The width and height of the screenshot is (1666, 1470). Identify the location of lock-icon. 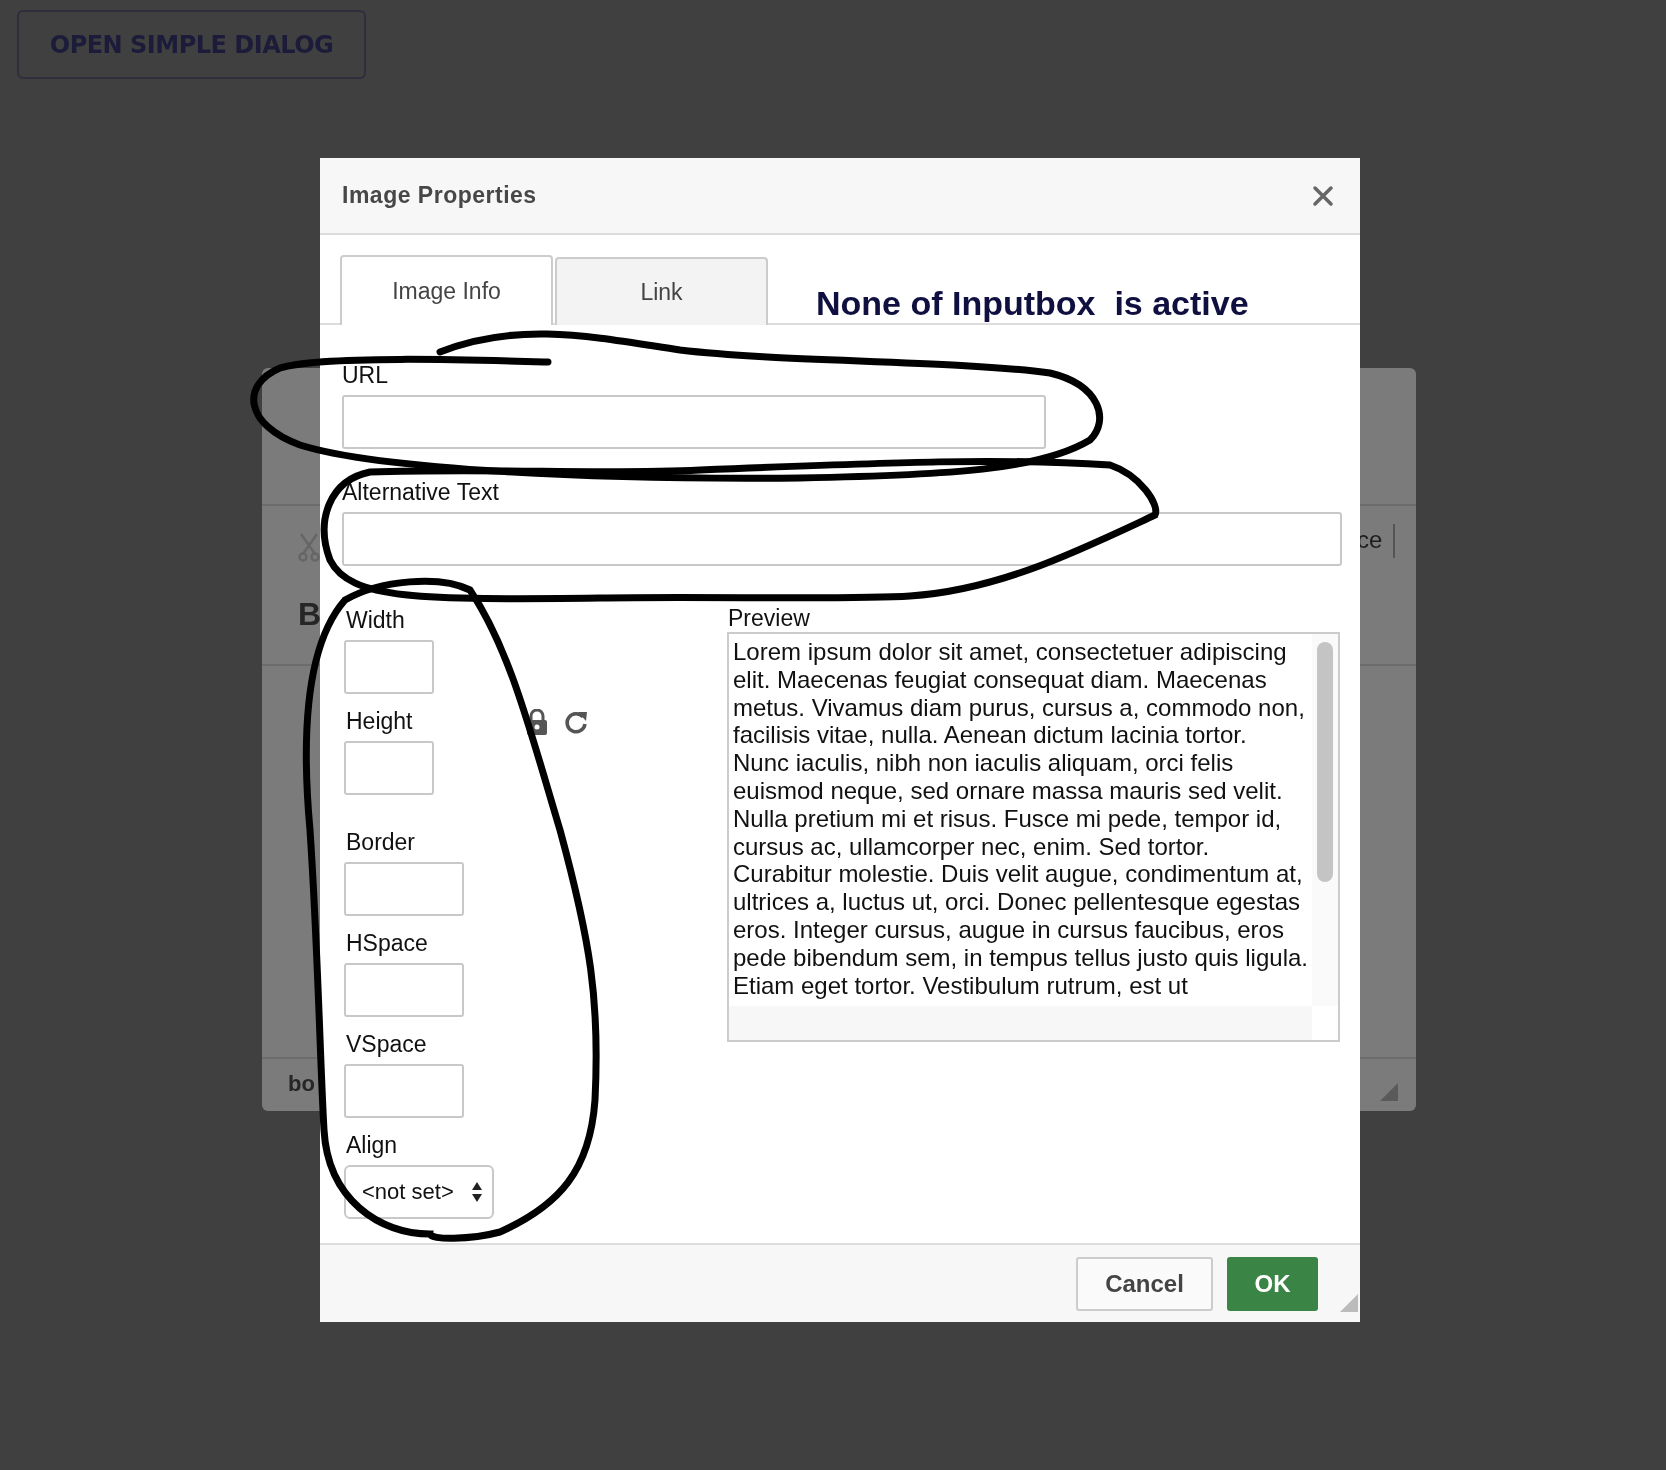
(537, 722).